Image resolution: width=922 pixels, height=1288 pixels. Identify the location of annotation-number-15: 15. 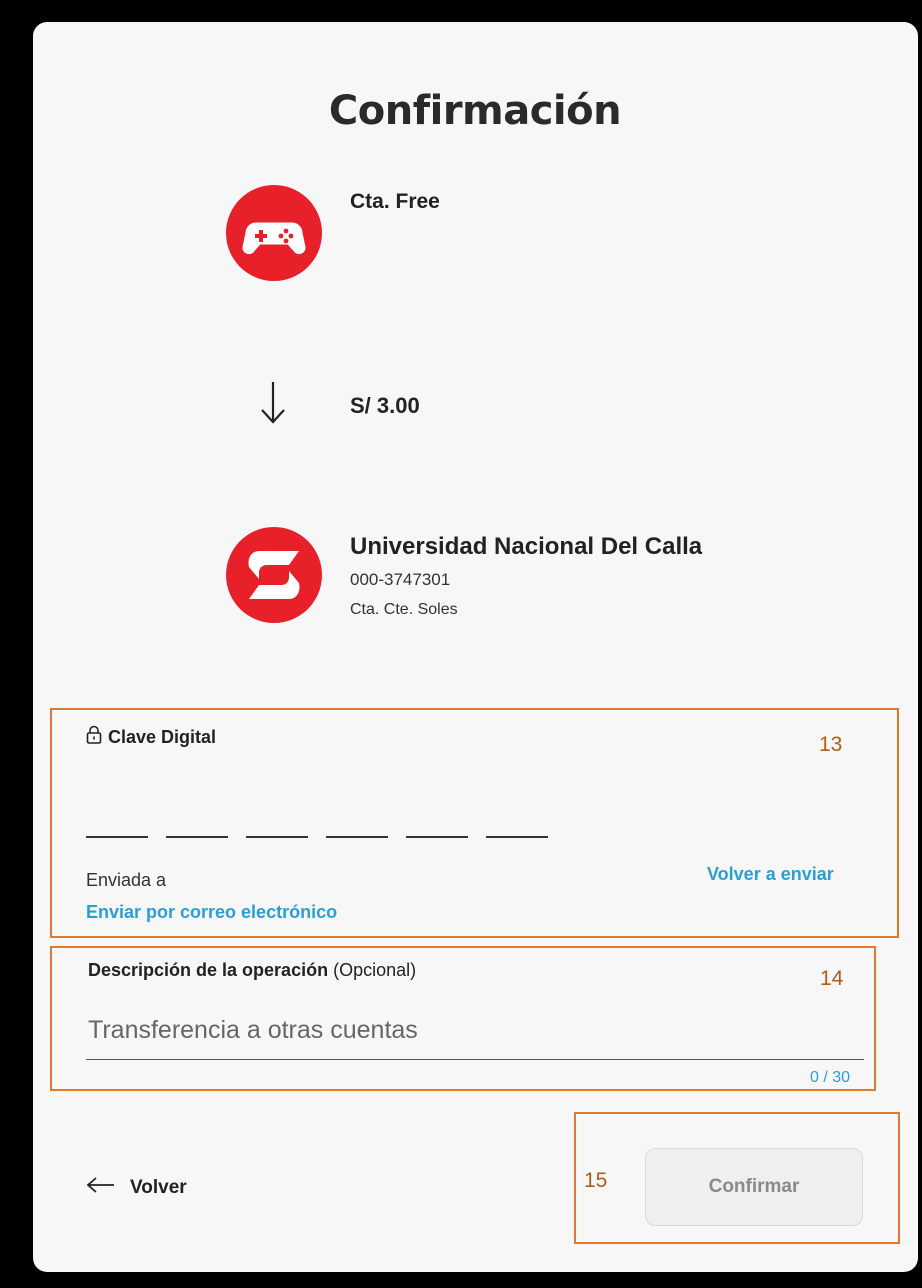
(596, 1180).